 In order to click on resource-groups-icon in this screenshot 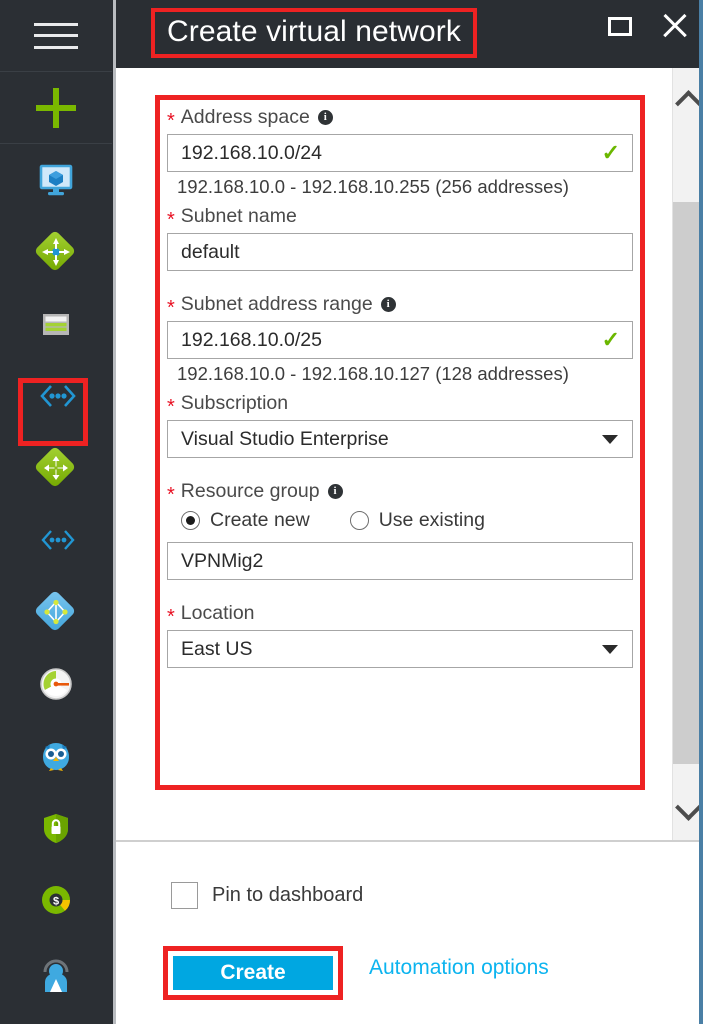, I will do `click(56, 324)`.